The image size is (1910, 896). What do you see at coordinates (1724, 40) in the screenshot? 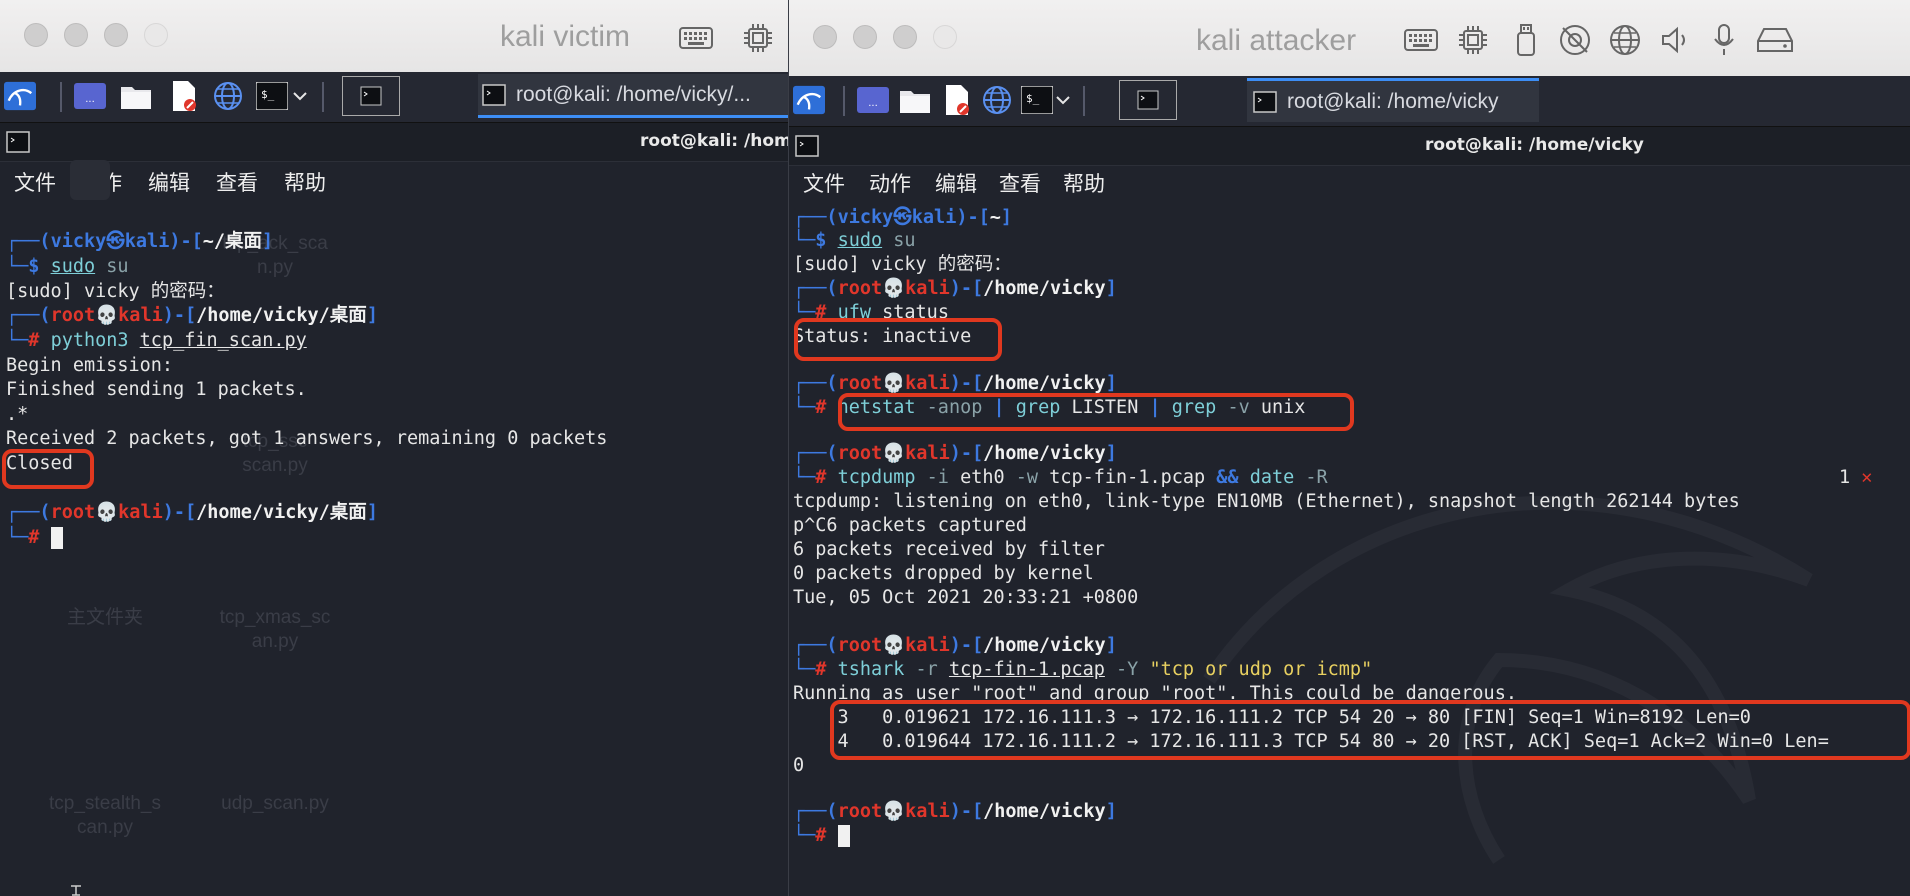
I see `microphone-icon` at bounding box center [1724, 40].